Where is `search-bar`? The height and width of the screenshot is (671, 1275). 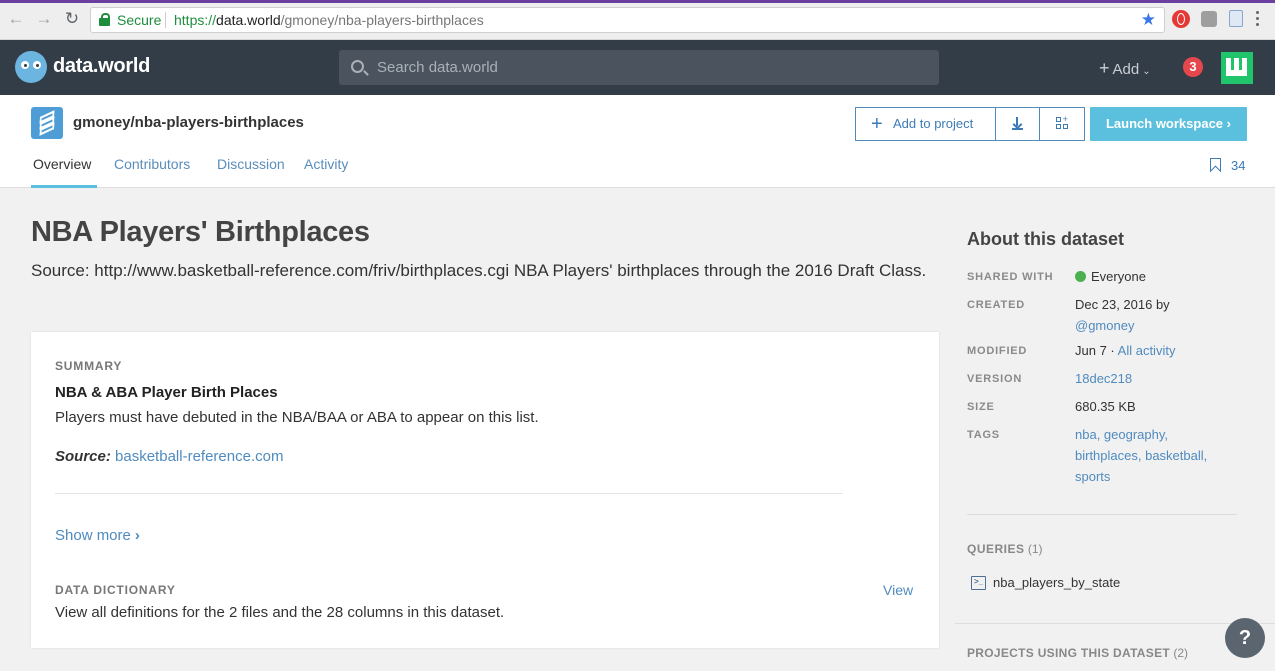 search-bar is located at coordinates (639, 67).